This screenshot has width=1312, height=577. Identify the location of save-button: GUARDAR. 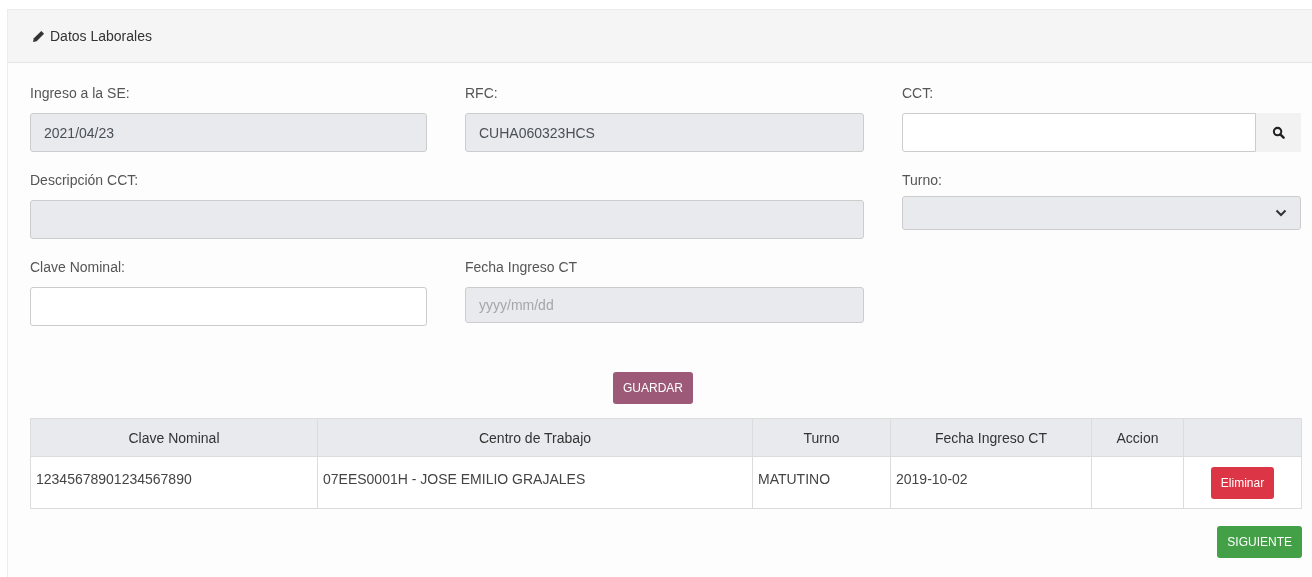
(653, 388).